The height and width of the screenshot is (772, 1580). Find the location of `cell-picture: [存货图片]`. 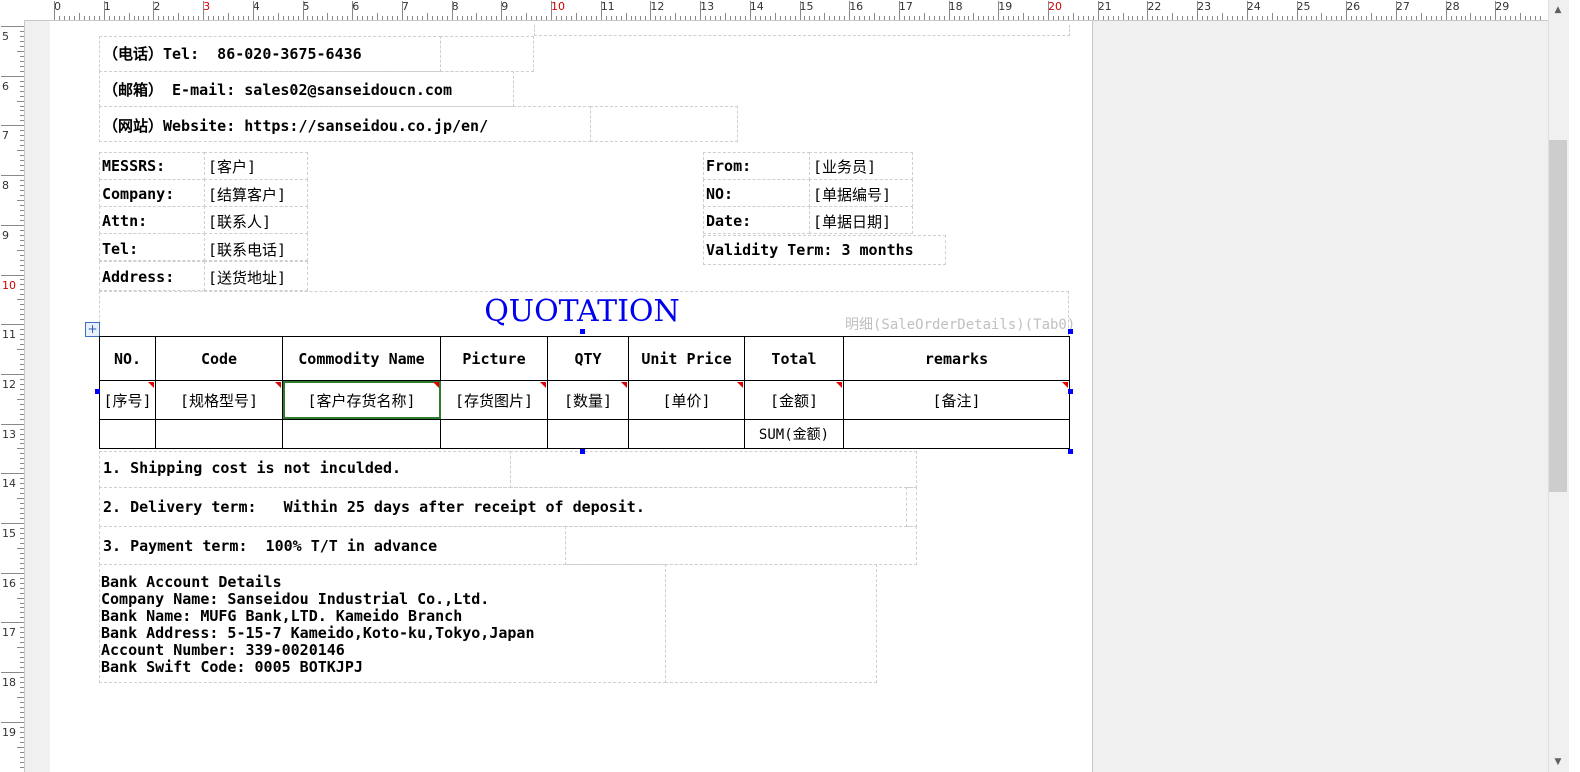

cell-picture: [存货图片] is located at coordinates (494, 400).